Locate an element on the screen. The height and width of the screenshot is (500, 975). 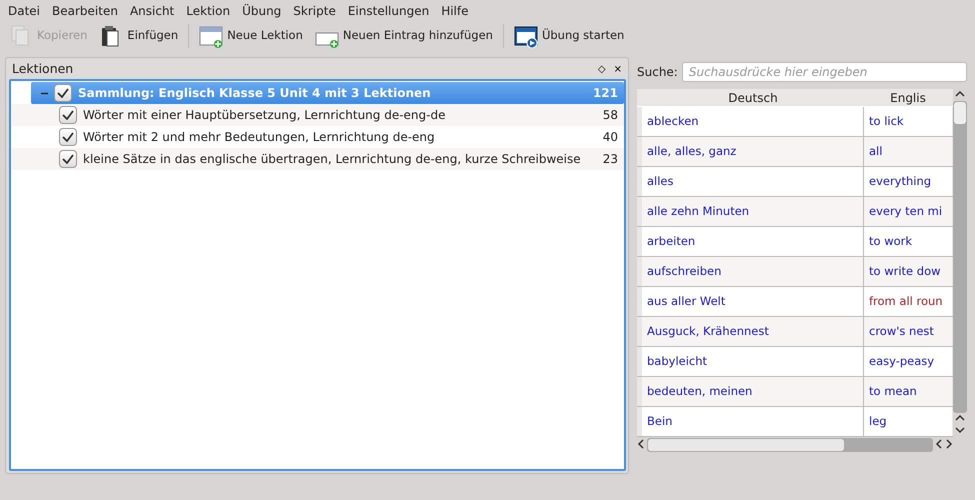
table-cell: easy-peasy is located at coordinates (908, 361).